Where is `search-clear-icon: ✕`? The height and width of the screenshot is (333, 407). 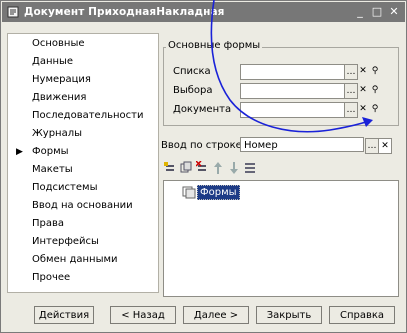 search-clear-icon: ✕ is located at coordinates (385, 146).